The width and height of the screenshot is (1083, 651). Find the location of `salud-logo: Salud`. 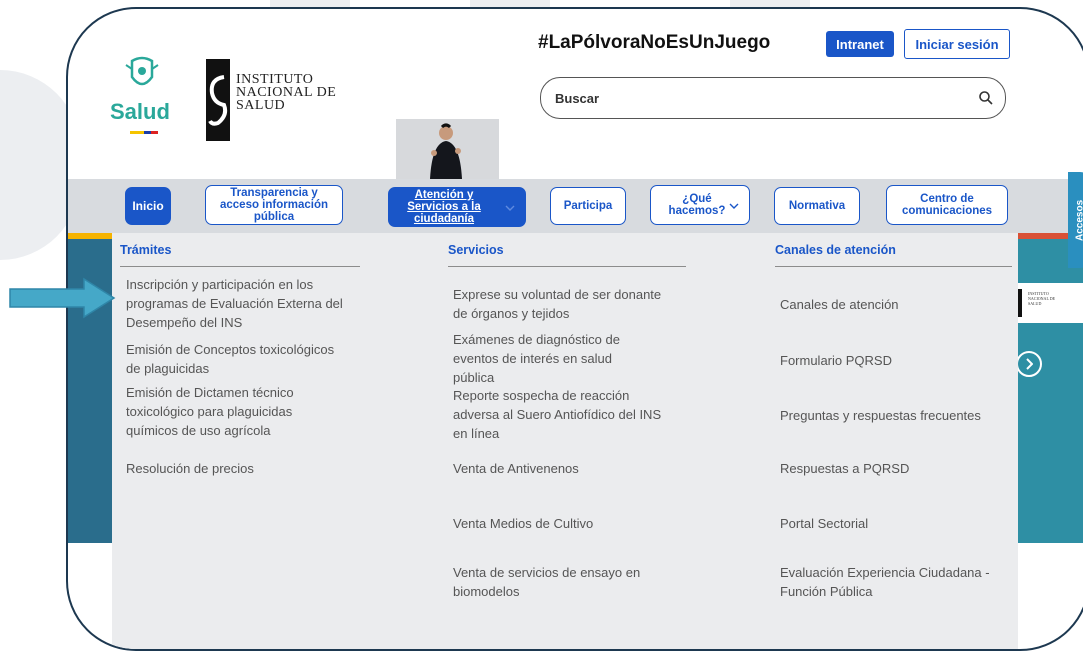

salud-logo: Salud is located at coordinates (142, 99).